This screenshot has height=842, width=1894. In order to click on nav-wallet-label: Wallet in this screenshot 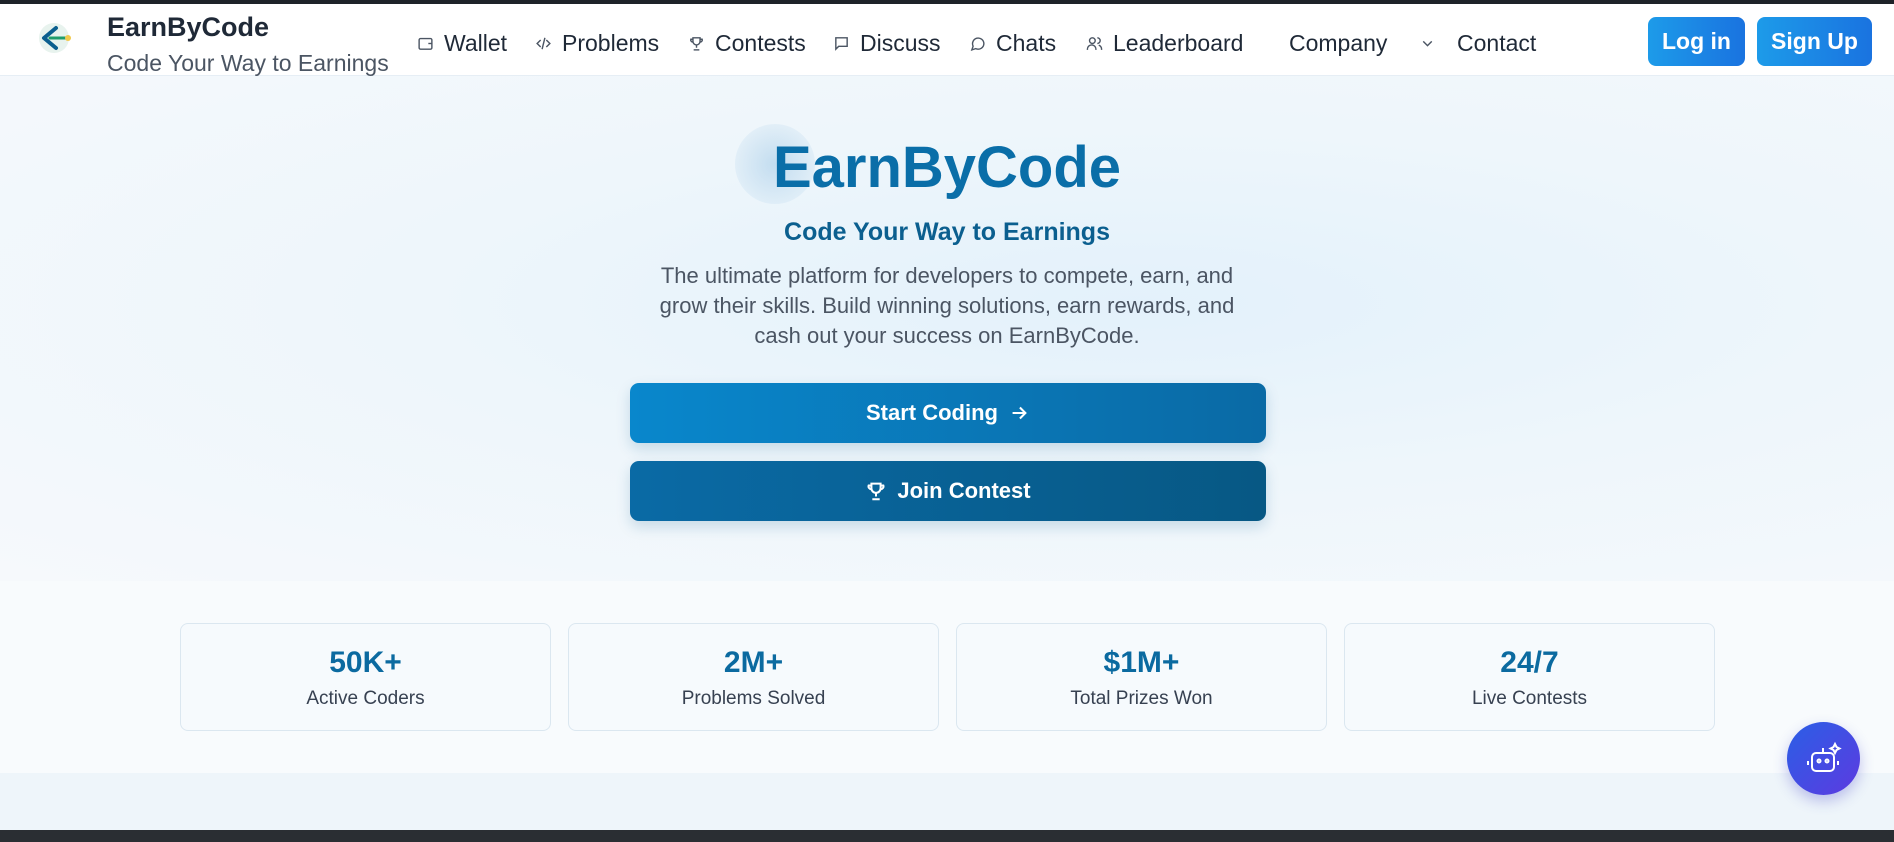, I will do `click(476, 42)`.